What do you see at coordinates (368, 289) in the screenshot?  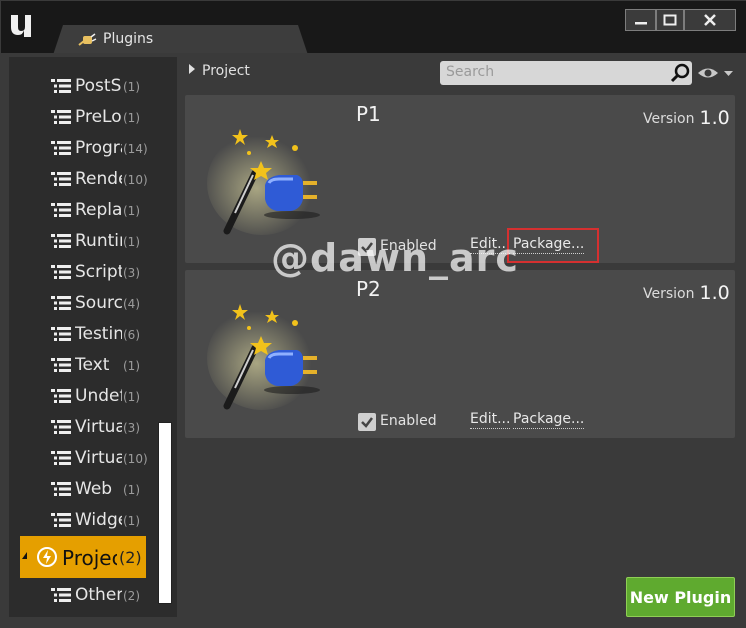 I see `plugin-name: P2` at bounding box center [368, 289].